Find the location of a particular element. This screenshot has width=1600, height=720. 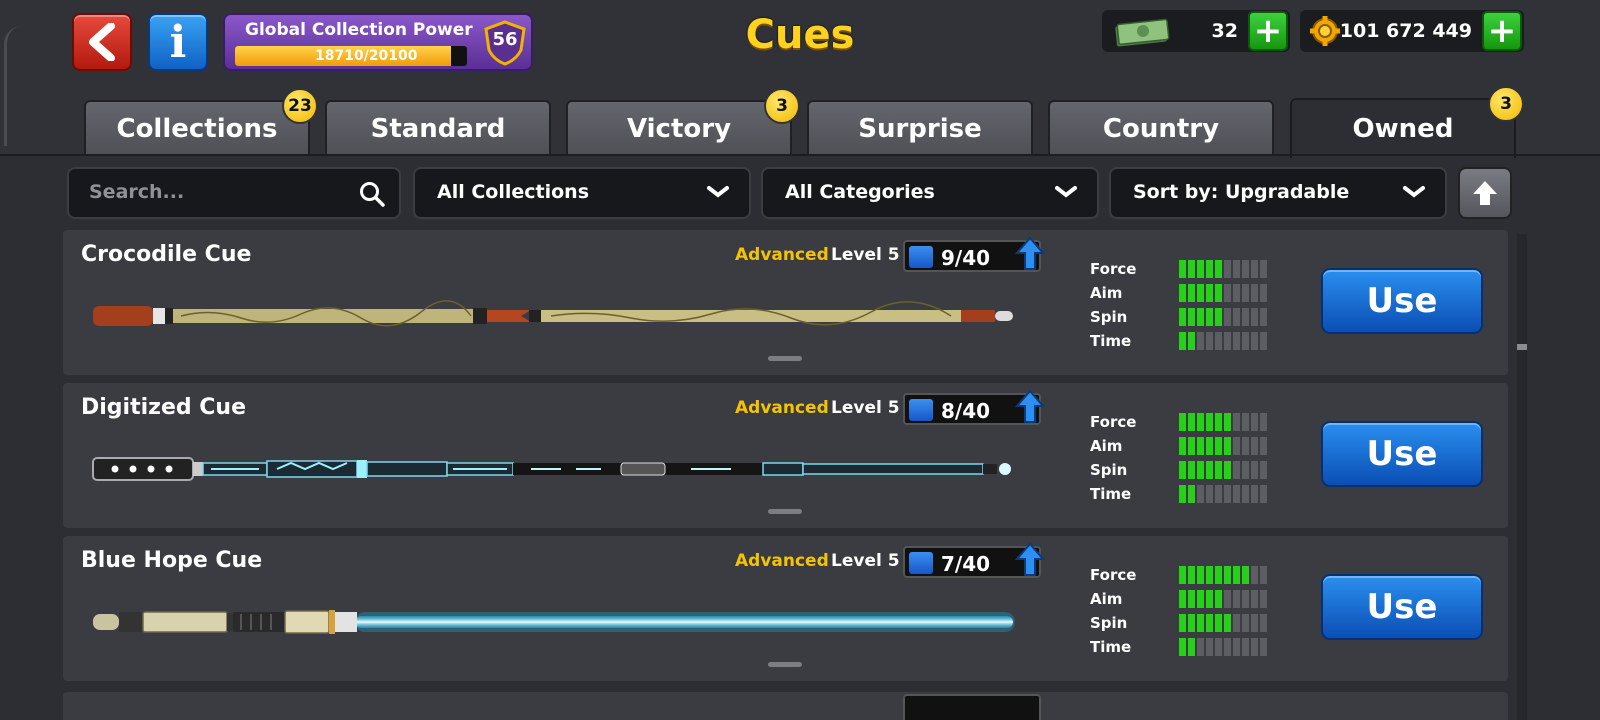

cue-stats: Force Aim Spin Time is located at coordinates (1185, 612).